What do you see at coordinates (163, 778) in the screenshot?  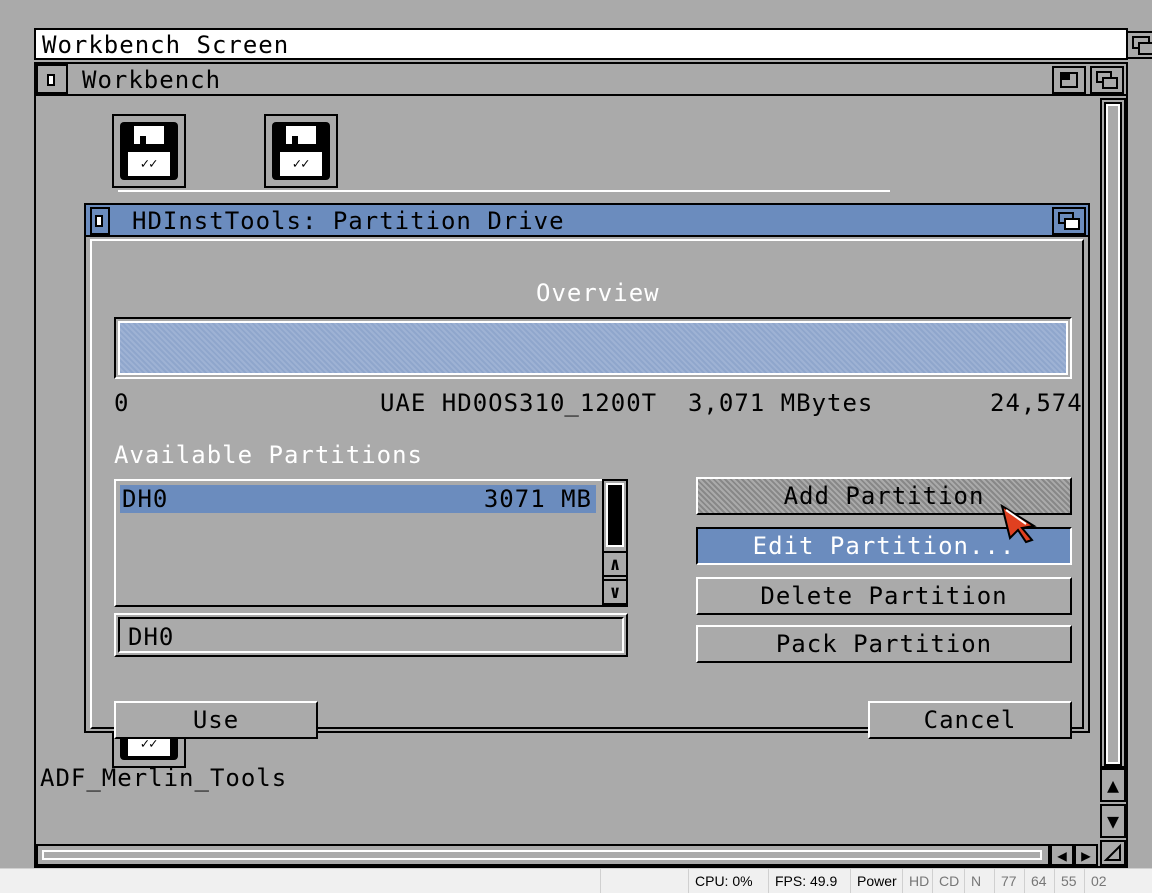 I see `disk-icon-label: ADF_Merlin_Tools` at bounding box center [163, 778].